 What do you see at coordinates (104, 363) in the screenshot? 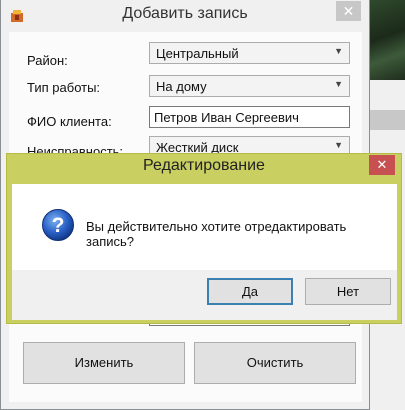
I see `edit-button: Изменить` at bounding box center [104, 363].